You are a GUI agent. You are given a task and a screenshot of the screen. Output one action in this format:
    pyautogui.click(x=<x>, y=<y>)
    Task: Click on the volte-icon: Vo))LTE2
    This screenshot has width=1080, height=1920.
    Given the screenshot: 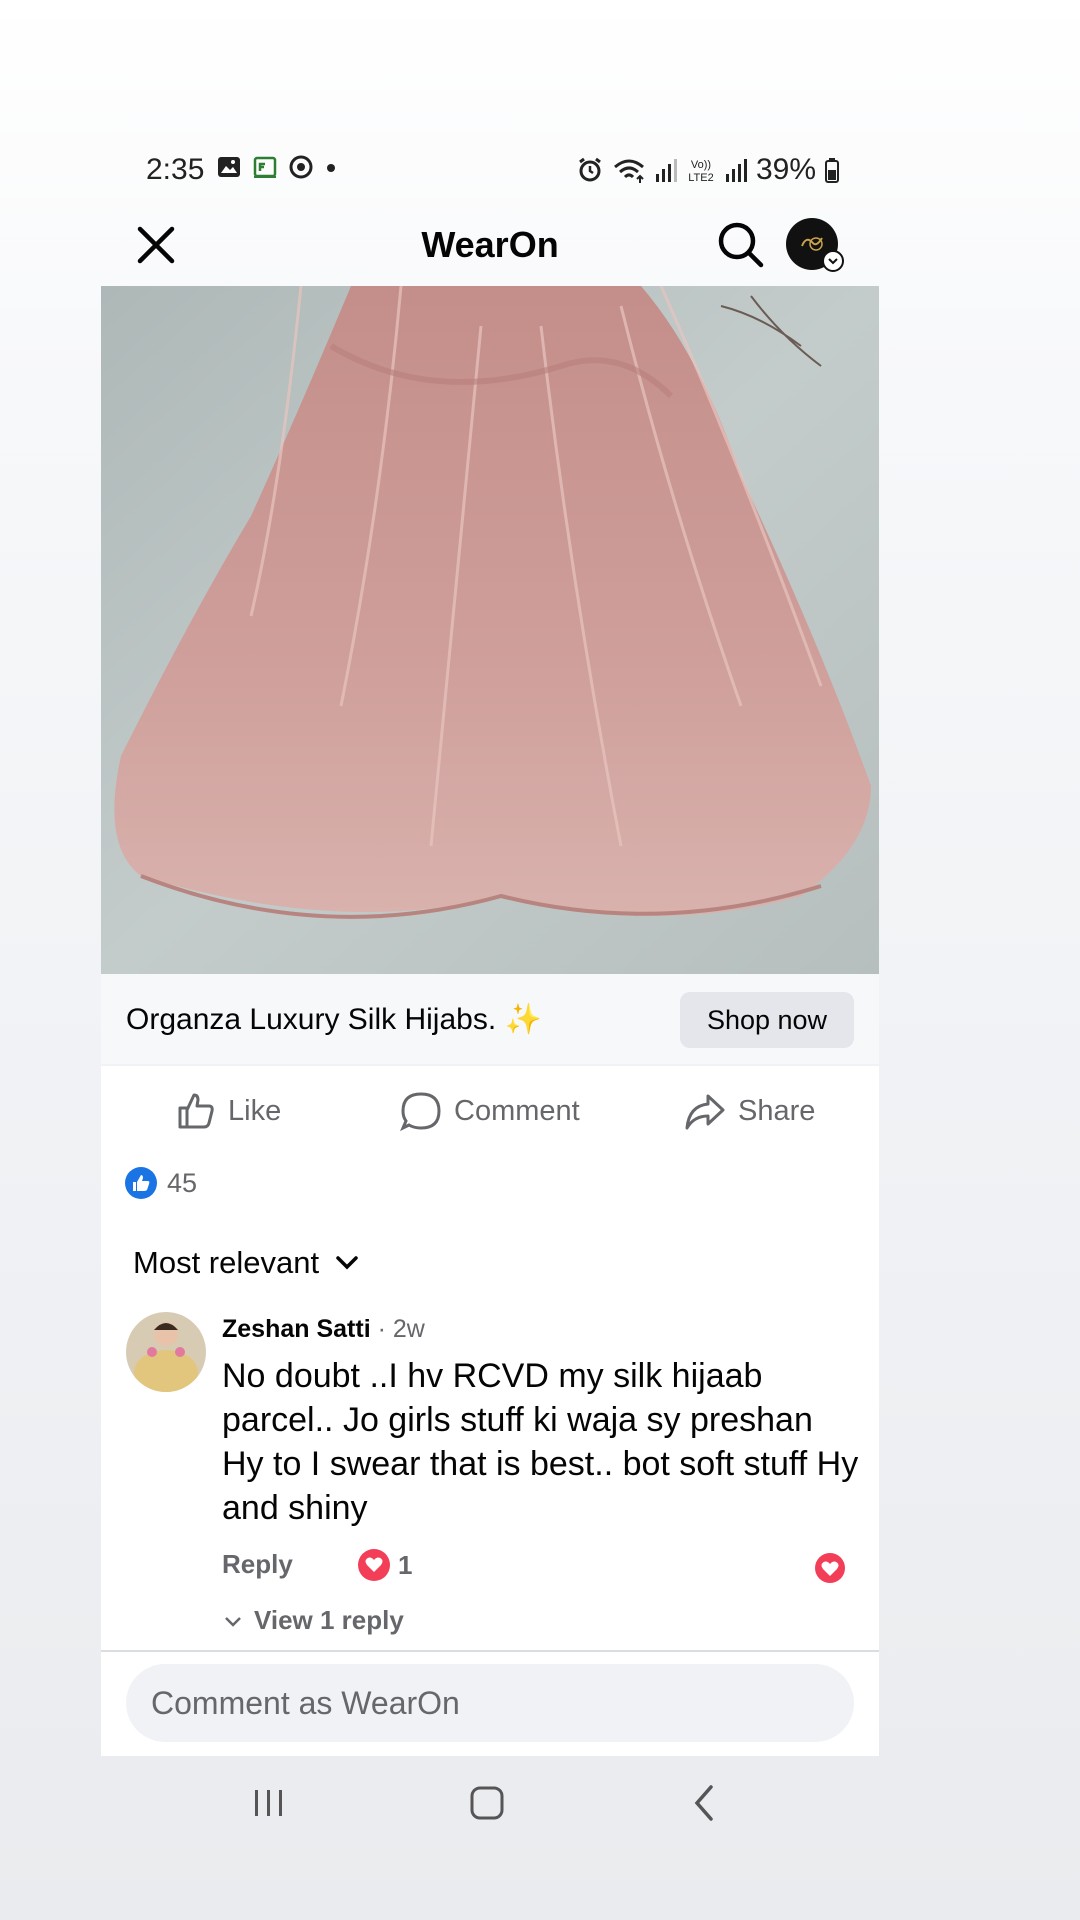 What is the action you would take?
    pyautogui.click(x=700, y=171)
    